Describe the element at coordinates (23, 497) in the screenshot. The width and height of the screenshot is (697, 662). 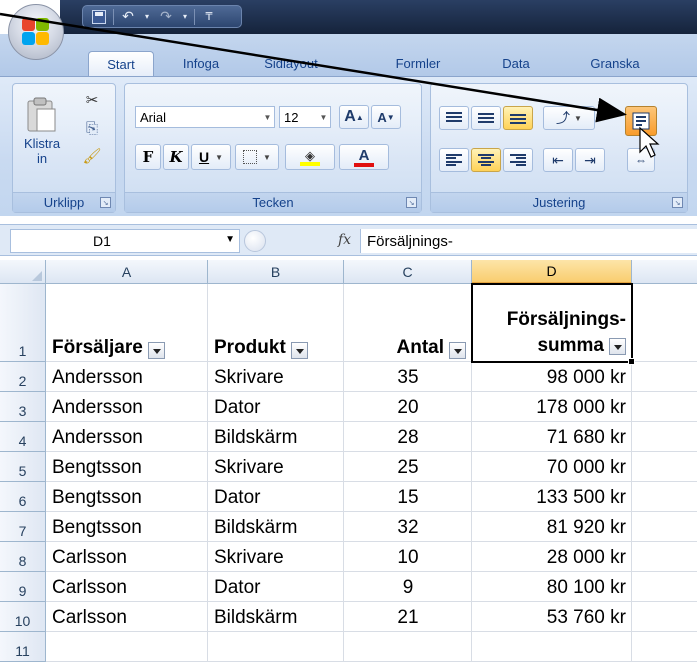
I see `row-header: 6` at that location.